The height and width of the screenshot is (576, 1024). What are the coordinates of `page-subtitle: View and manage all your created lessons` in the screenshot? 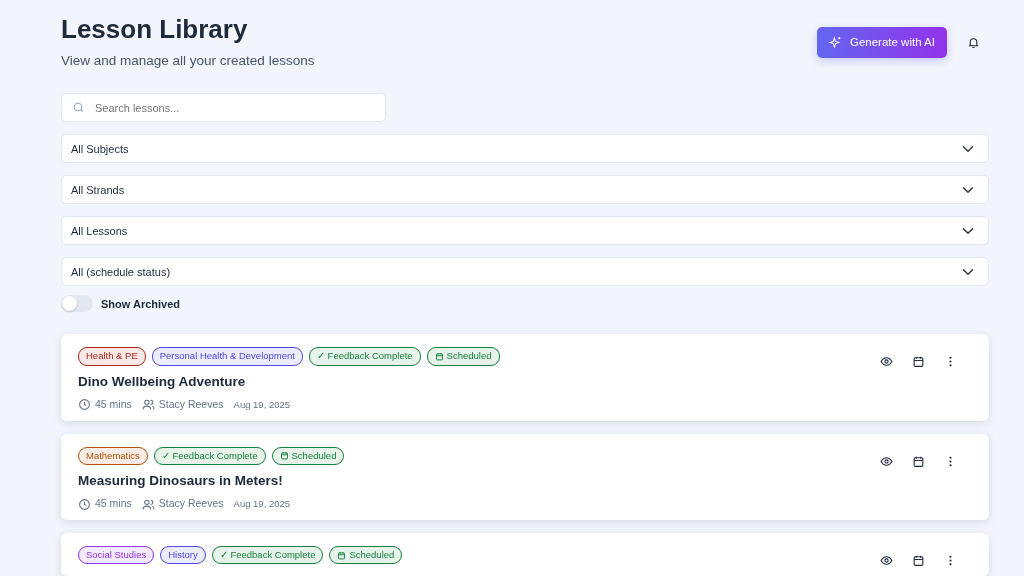 It's located at (188, 61).